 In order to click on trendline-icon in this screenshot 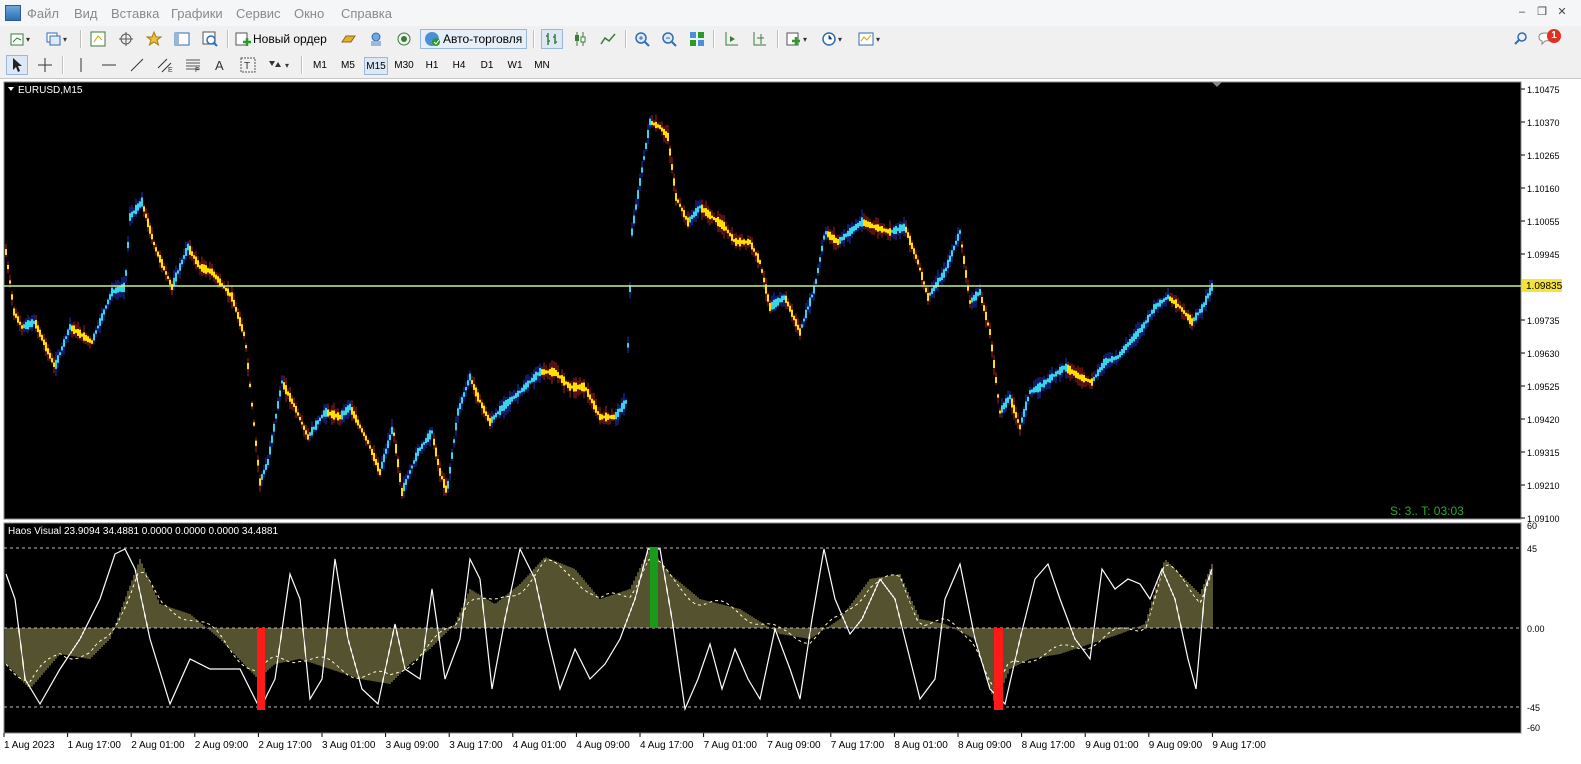, I will do `click(137, 65)`.